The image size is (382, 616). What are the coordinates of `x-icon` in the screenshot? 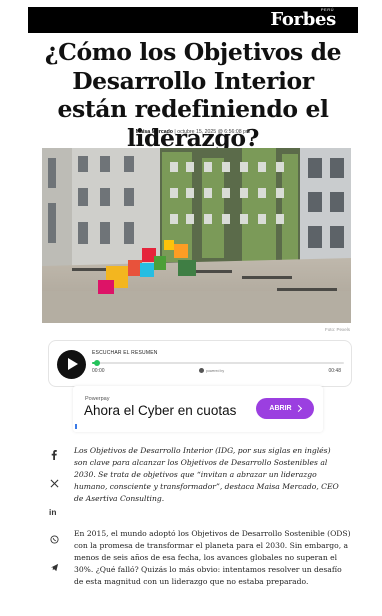 It's located at (54, 483).